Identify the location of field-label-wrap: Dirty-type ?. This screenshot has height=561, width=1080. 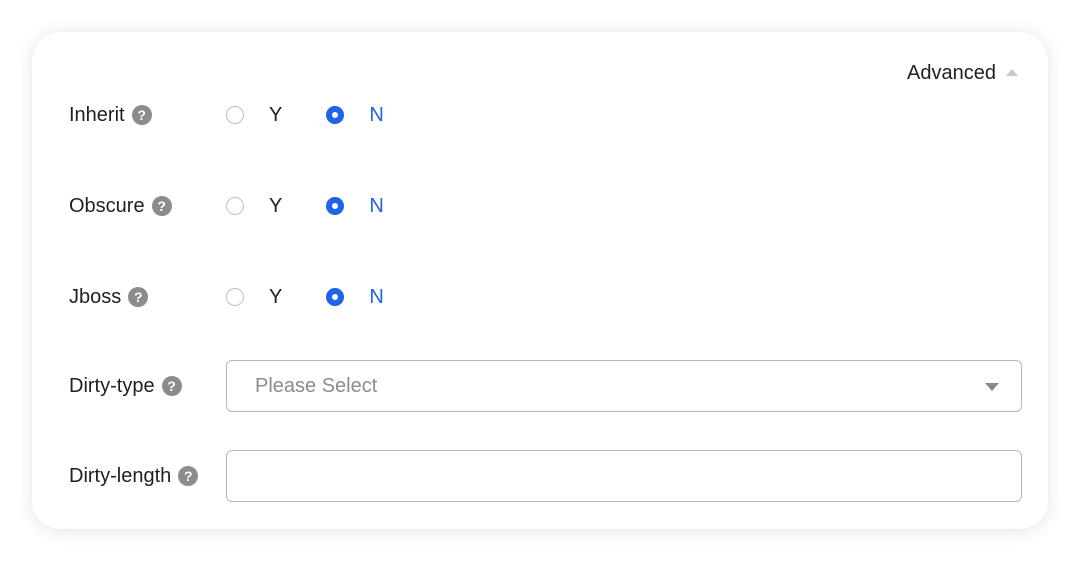
(147, 386).